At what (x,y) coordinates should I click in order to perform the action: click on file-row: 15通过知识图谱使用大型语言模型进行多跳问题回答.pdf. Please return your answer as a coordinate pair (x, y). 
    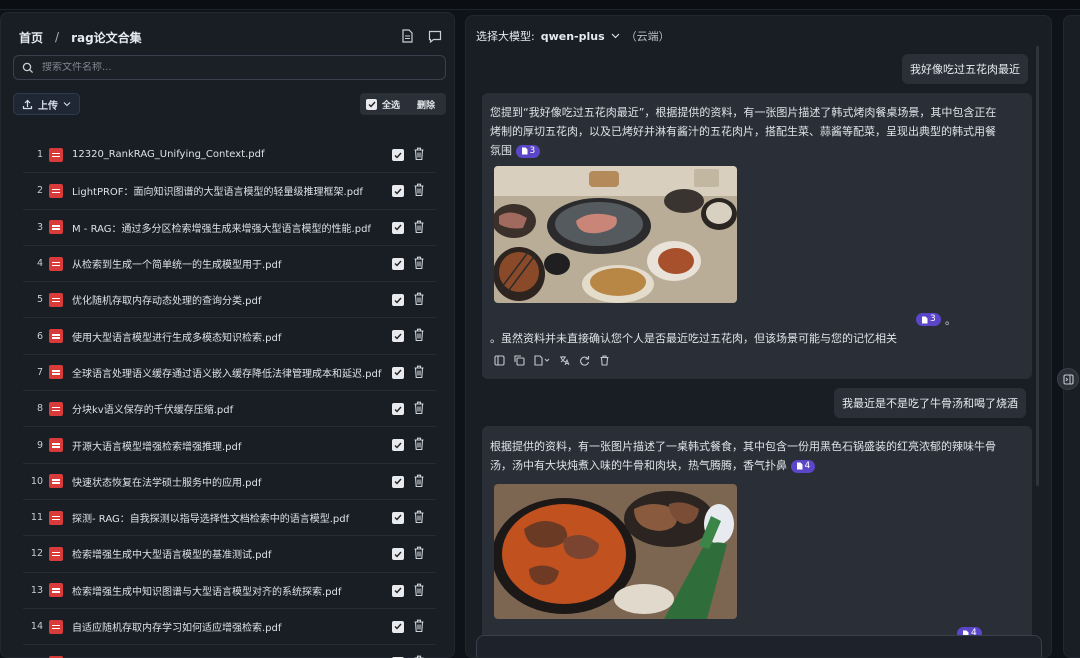
    Looking at the image, I should click on (229, 651).